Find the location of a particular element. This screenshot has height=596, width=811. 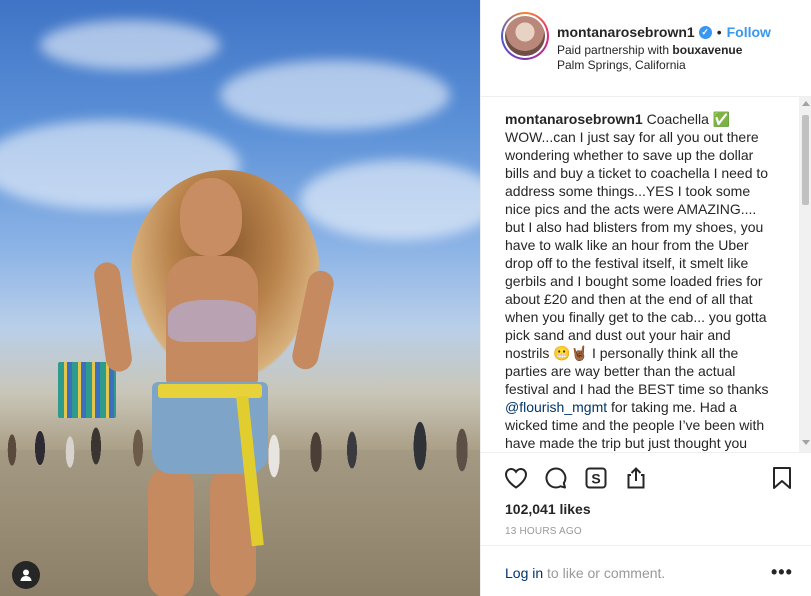

svg-text: S is located at coordinates (595, 479).